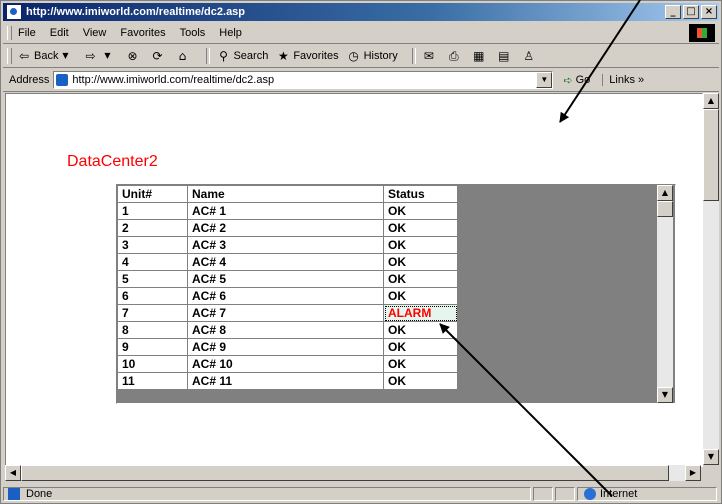 Image resolution: width=722 pixels, height=504 pixels. I want to click on search-icon: ⚲, so click(223, 56).